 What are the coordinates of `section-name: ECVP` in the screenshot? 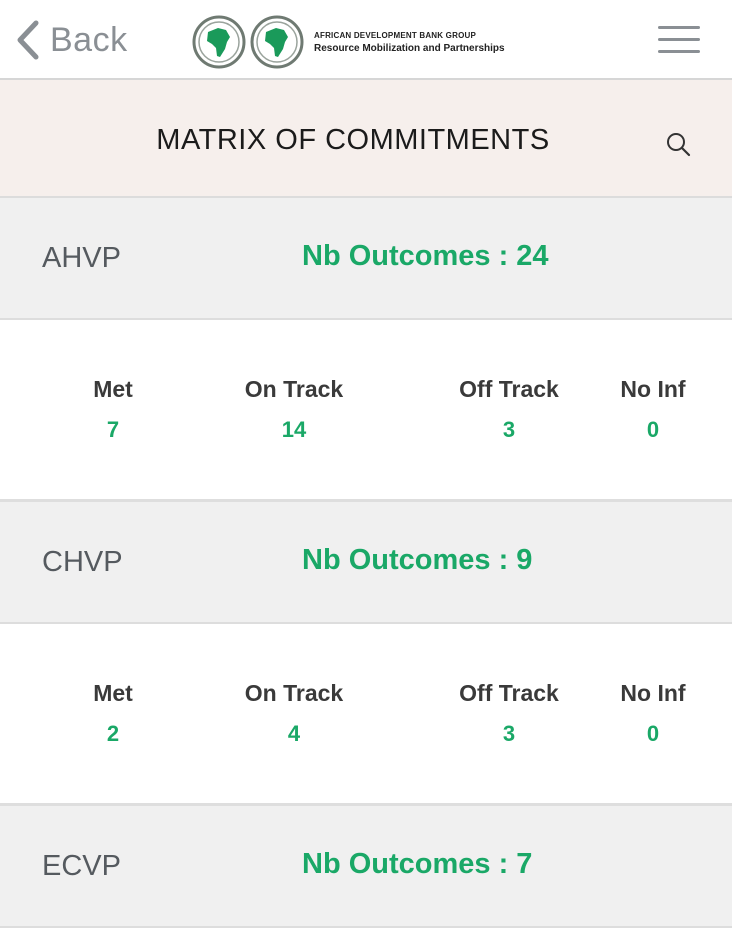 It's located at (81, 866).